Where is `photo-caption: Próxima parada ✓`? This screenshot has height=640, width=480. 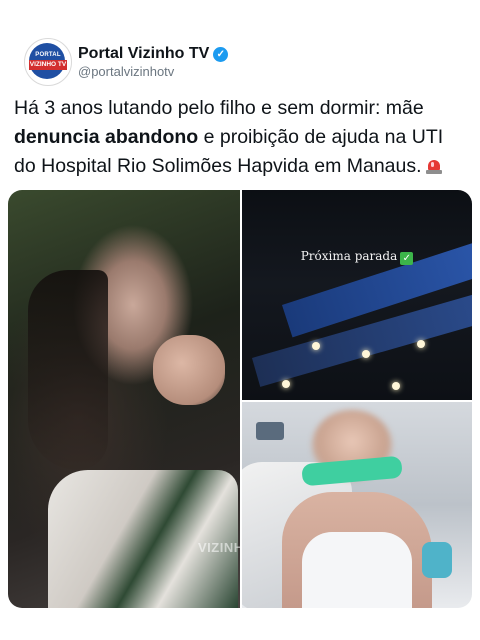 photo-caption: Próxima parada ✓ is located at coordinates (357, 257).